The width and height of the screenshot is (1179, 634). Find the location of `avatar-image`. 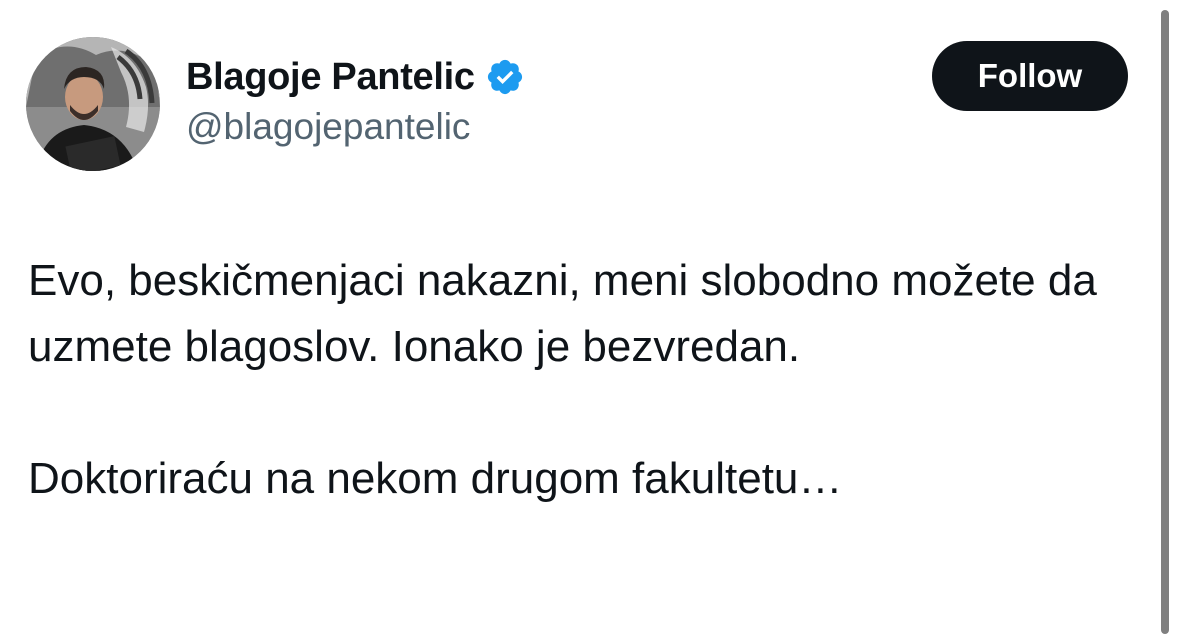

avatar-image is located at coordinates (93, 104).